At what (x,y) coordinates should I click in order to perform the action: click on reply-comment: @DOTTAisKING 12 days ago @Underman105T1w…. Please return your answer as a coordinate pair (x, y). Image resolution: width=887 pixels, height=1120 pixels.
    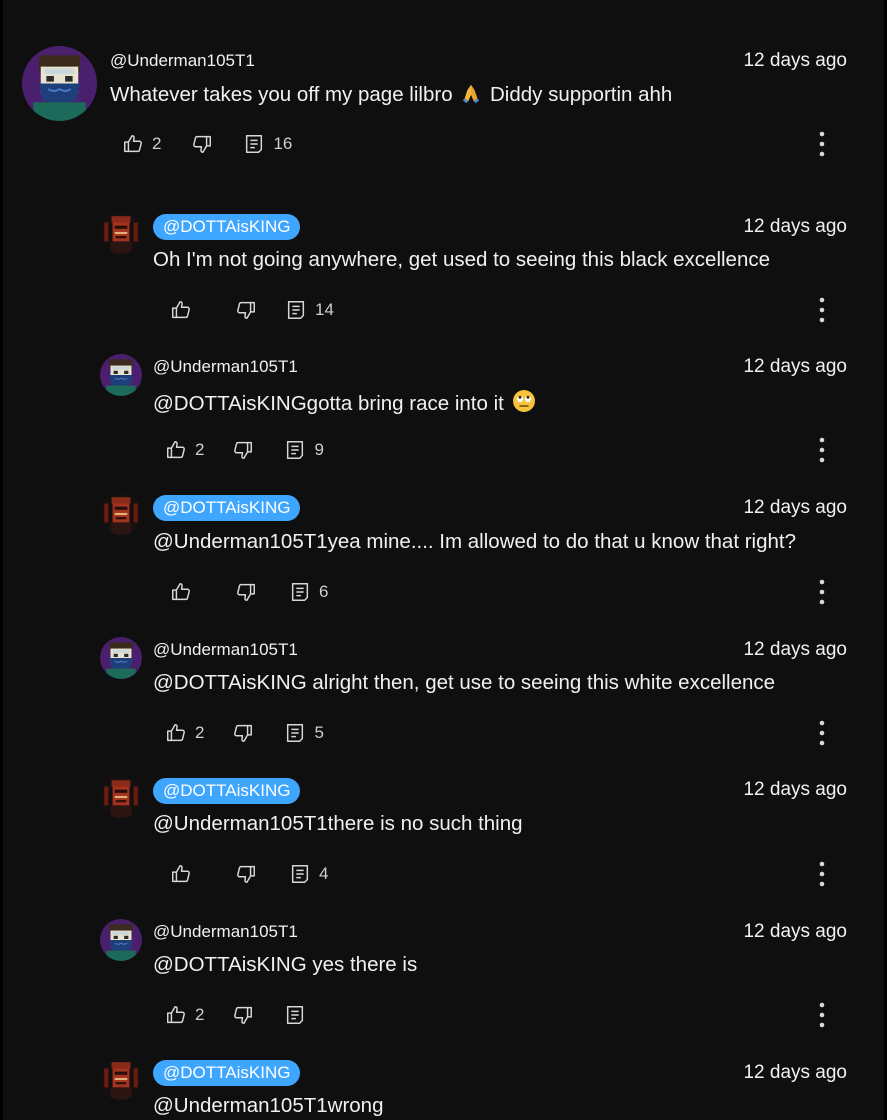
    Looking at the image, I should click on (443, 1083).